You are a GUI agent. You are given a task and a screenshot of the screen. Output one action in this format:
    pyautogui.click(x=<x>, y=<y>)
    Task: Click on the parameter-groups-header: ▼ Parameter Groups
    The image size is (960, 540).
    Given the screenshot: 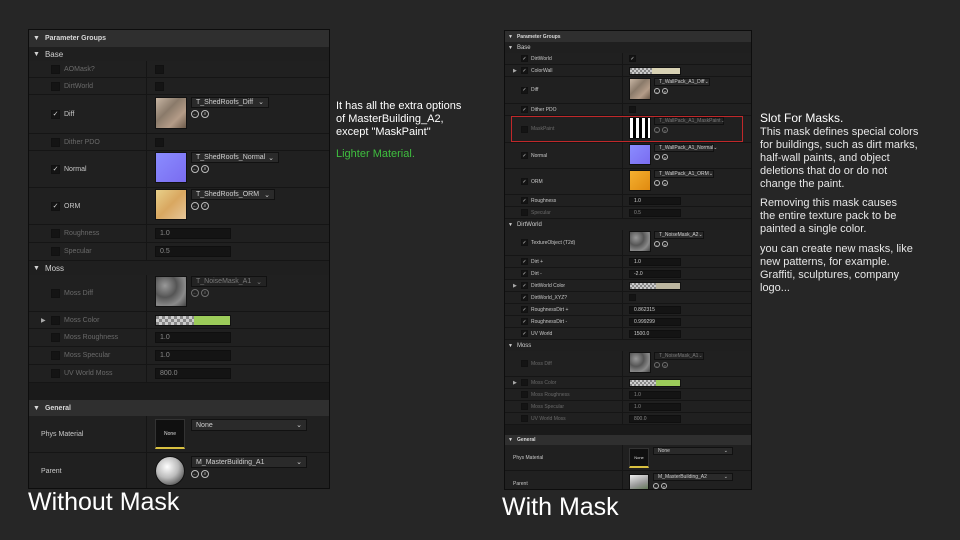 What is the action you would take?
    pyautogui.click(x=179, y=38)
    